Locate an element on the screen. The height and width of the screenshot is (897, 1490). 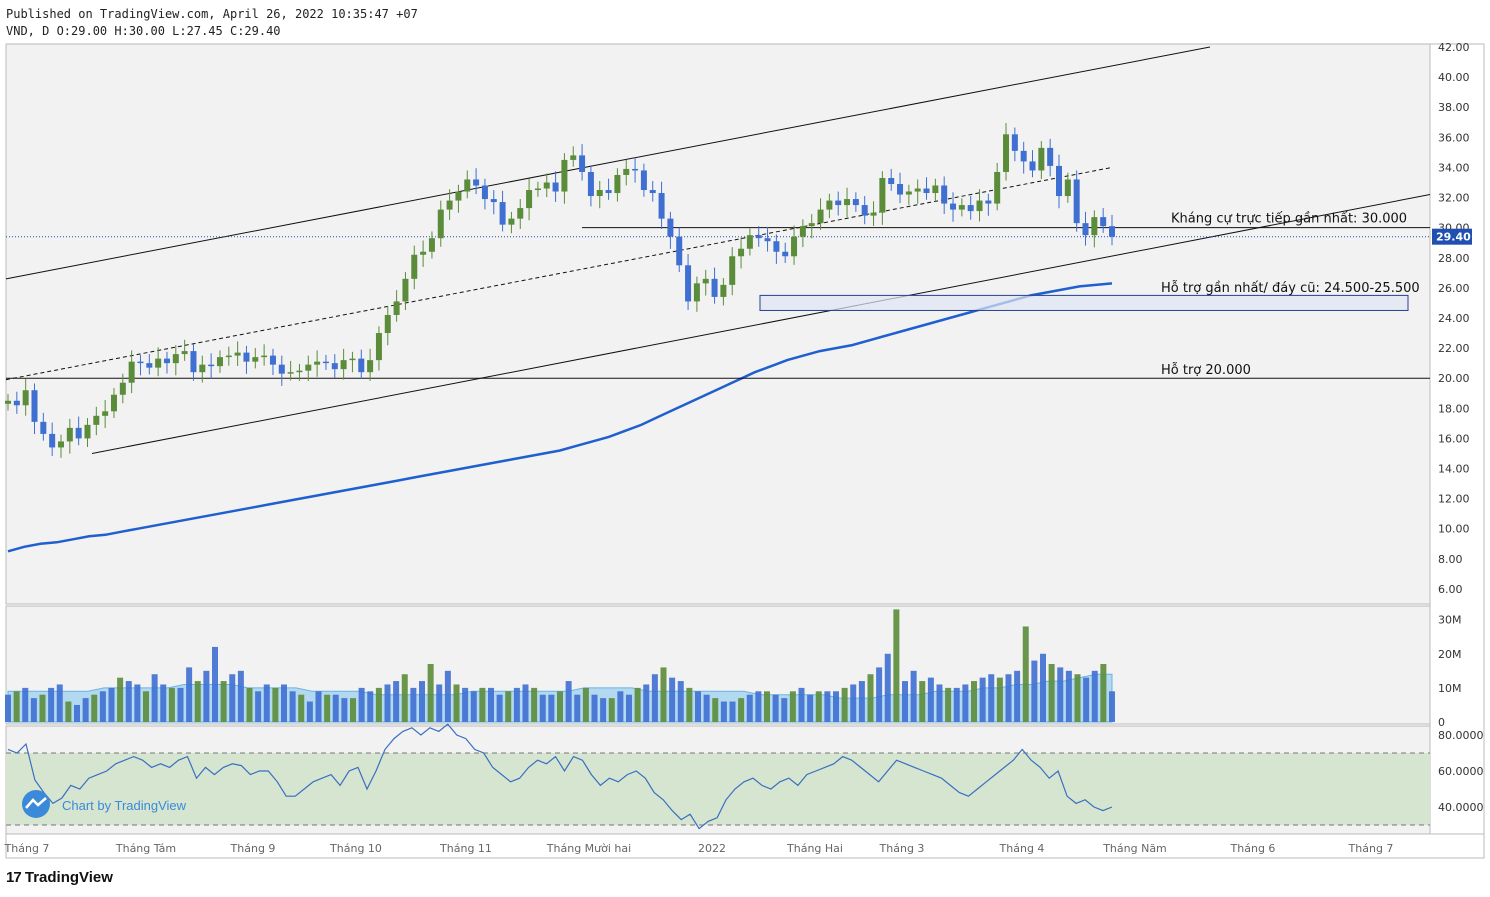
footer-logo: 17 TradingView is located at coordinates (59, 877).